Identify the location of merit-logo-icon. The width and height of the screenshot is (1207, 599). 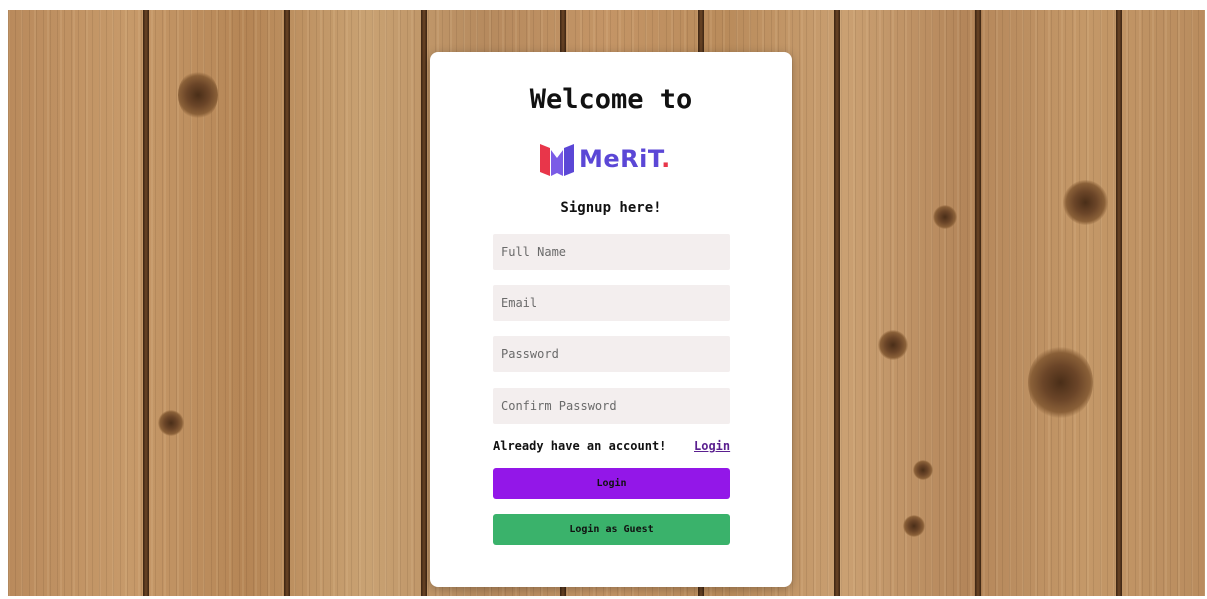
(557, 160).